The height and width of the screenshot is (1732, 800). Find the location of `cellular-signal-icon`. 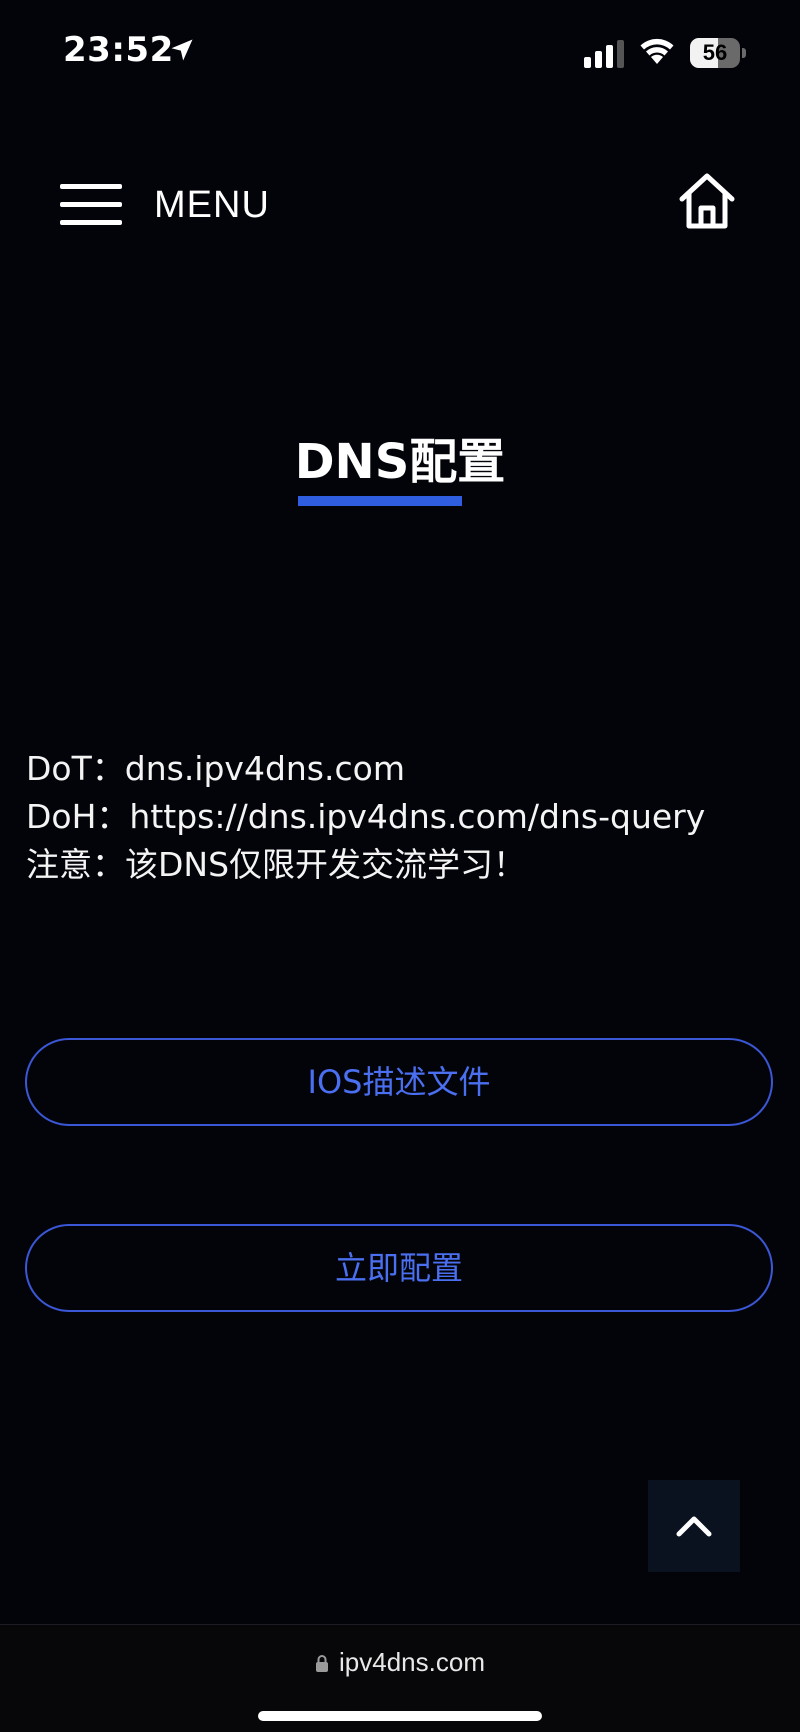

cellular-signal-icon is located at coordinates (604, 54).